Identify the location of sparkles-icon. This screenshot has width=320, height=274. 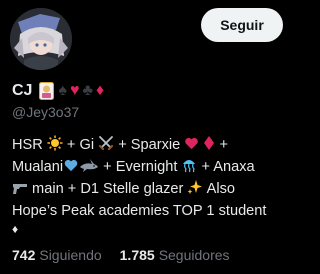
(195, 190).